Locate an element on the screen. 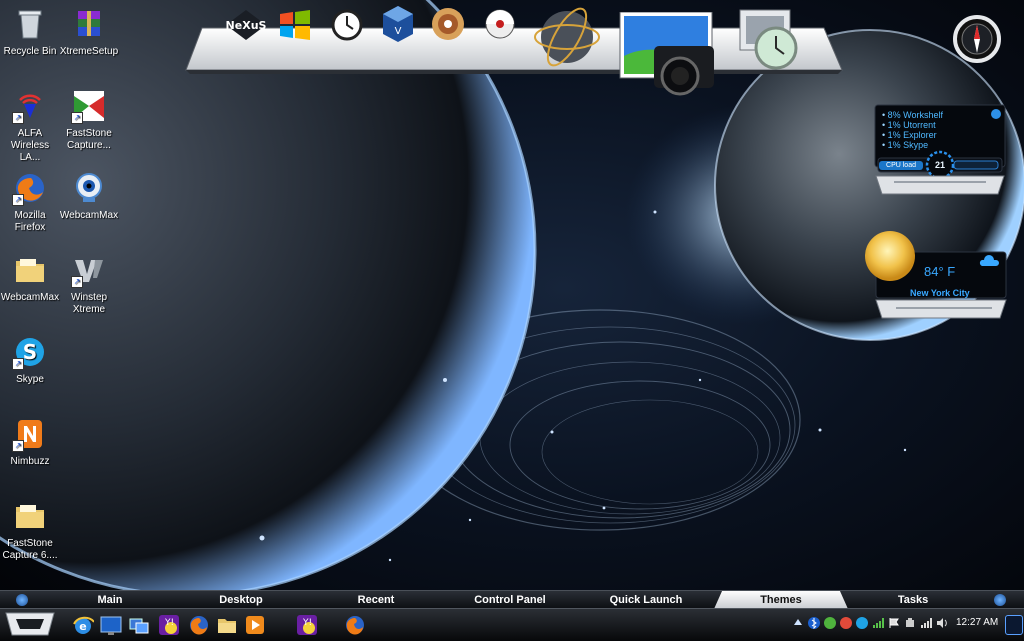 The height and width of the screenshot is (641, 1024). svg-text: S is located at coordinates (30, 352).